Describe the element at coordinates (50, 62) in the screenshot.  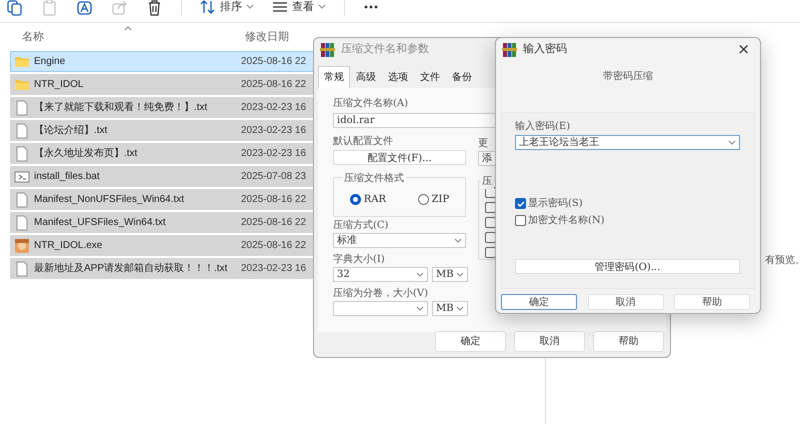
I see `file-name: Engine` at that location.